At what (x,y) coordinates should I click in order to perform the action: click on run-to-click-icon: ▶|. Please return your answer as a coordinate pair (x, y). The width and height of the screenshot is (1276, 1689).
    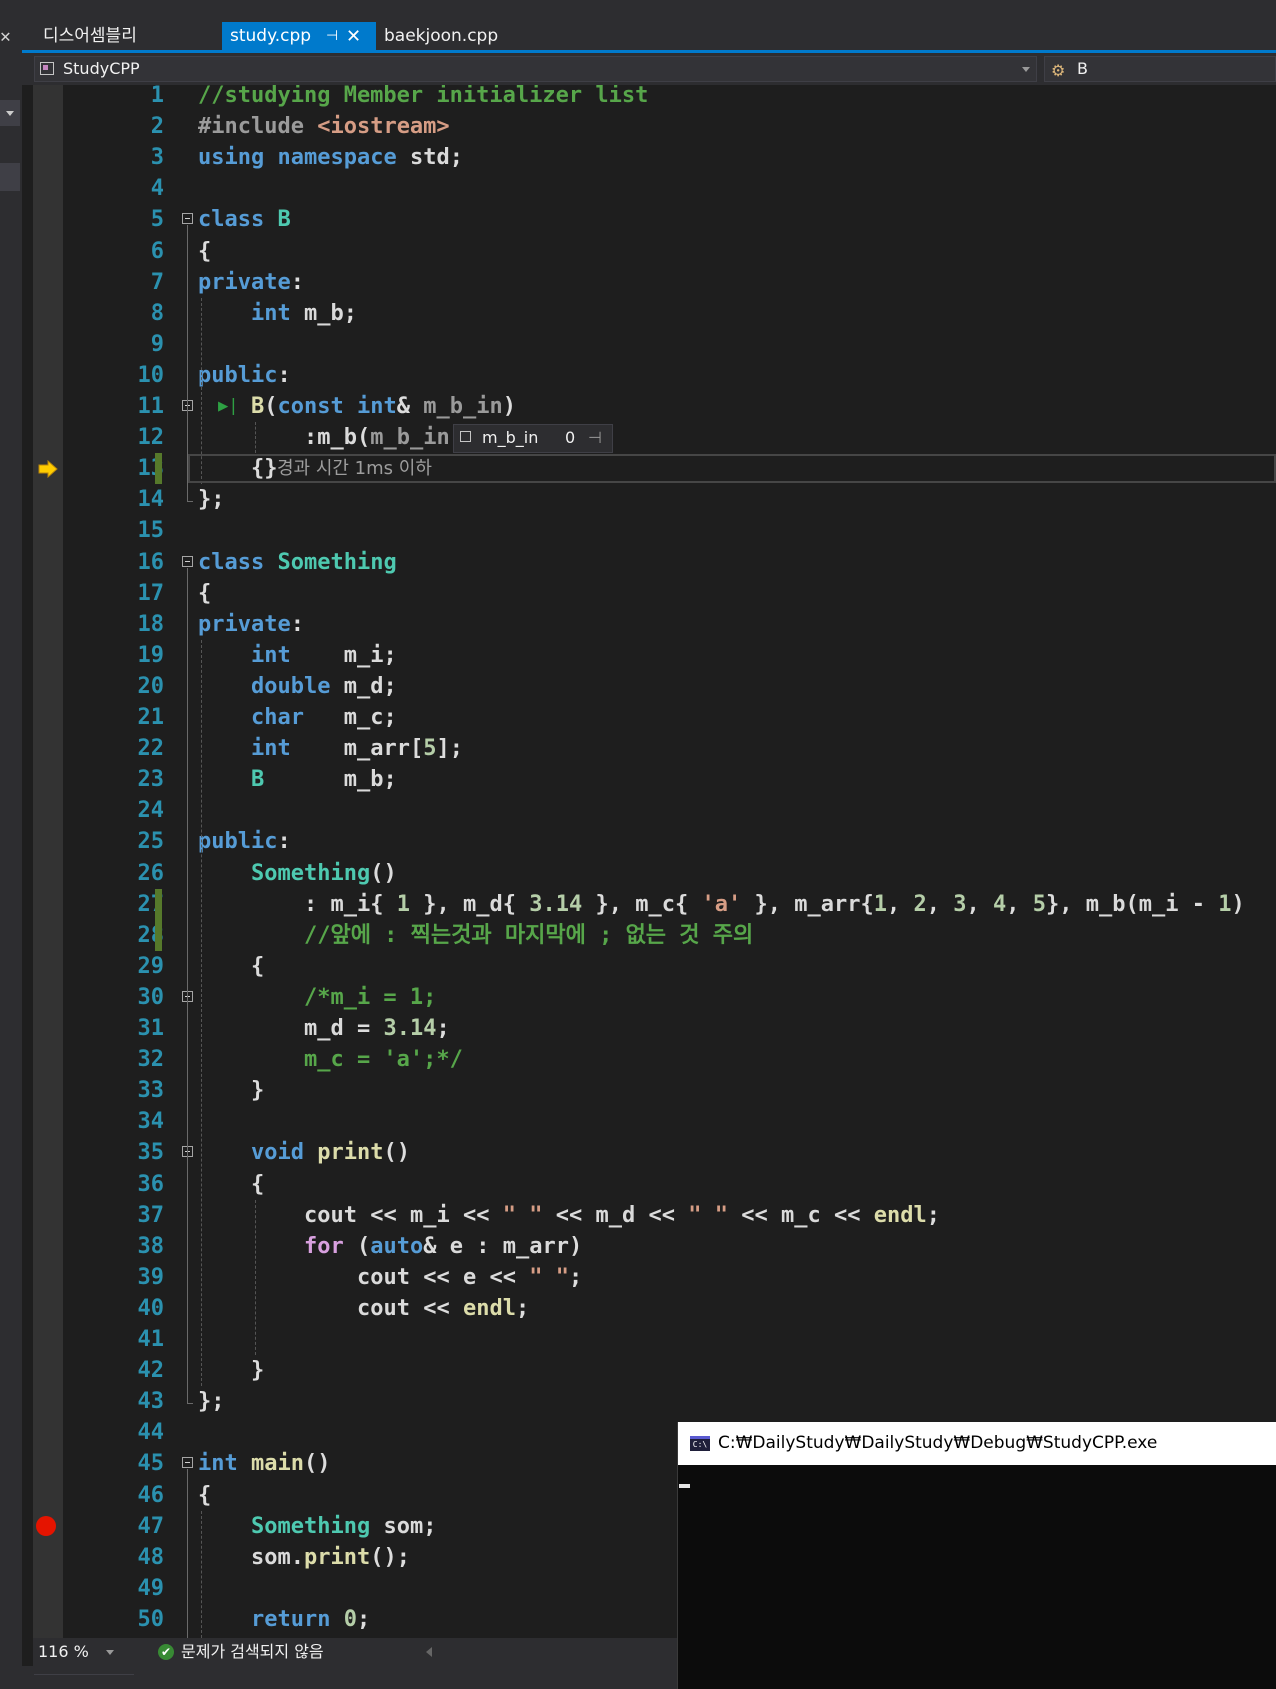
    Looking at the image, I should click on (228, 406).